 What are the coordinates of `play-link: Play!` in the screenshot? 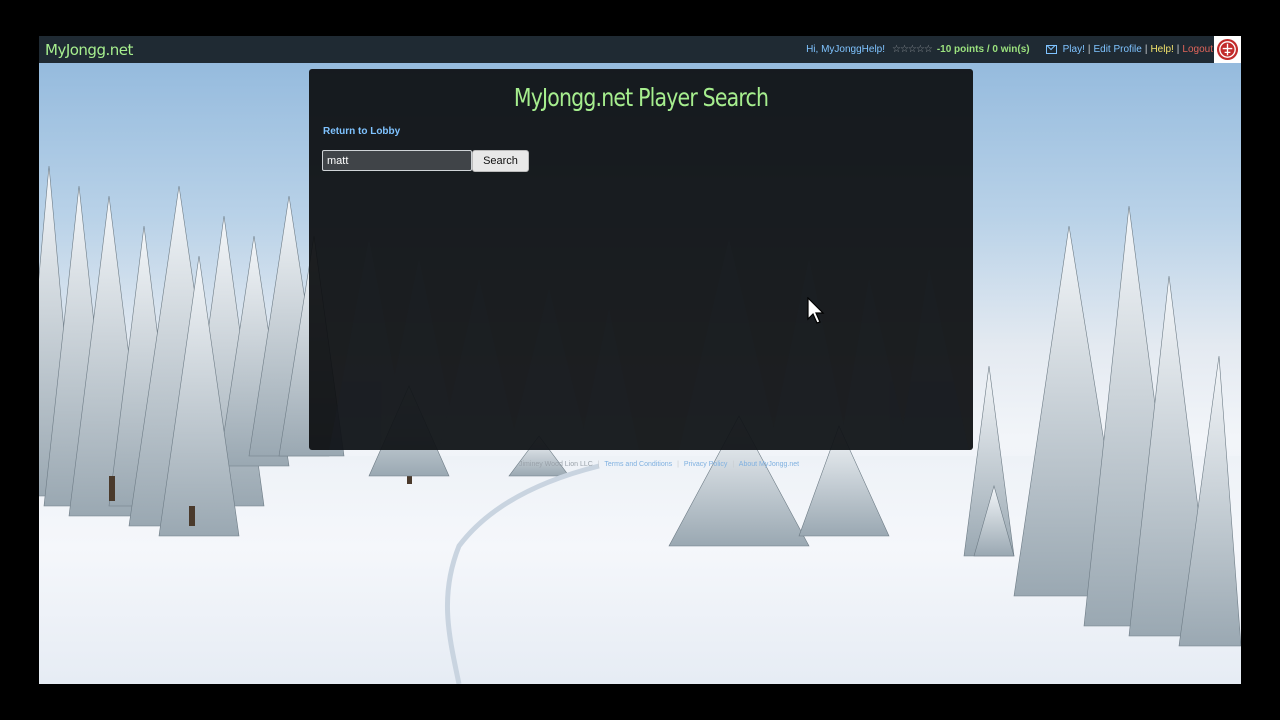 It's located at (1074, 49).